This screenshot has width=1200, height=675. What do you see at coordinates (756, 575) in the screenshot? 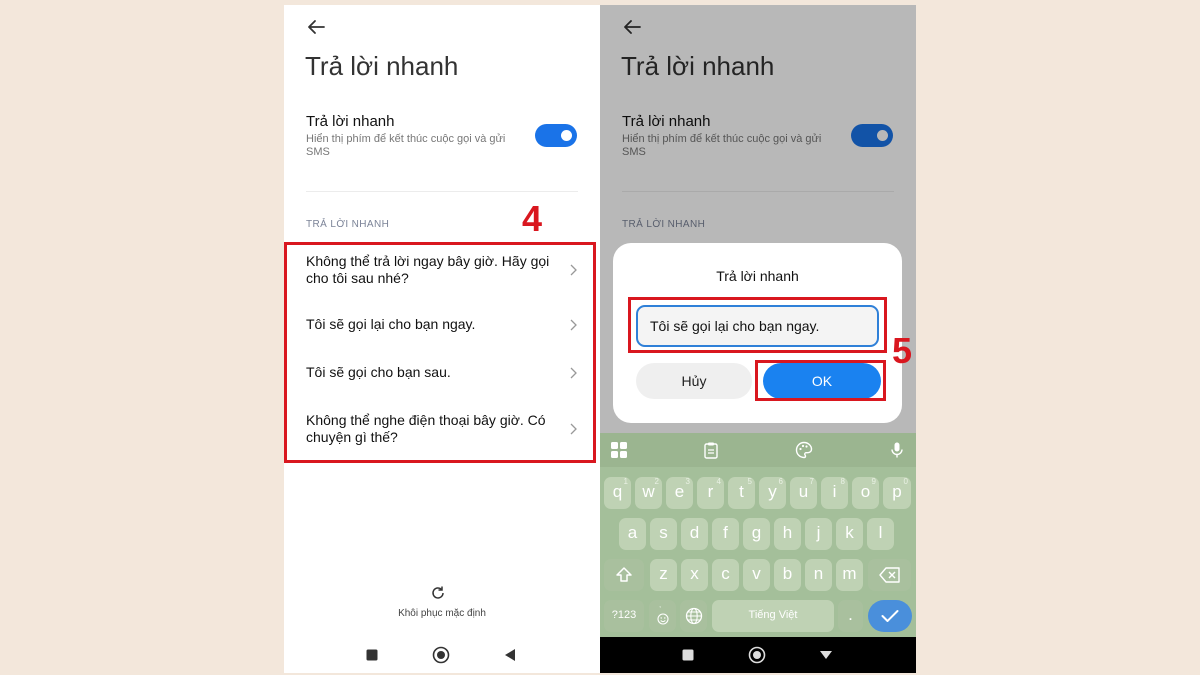
I see `key-v: v` at bounding box center [756, 575].